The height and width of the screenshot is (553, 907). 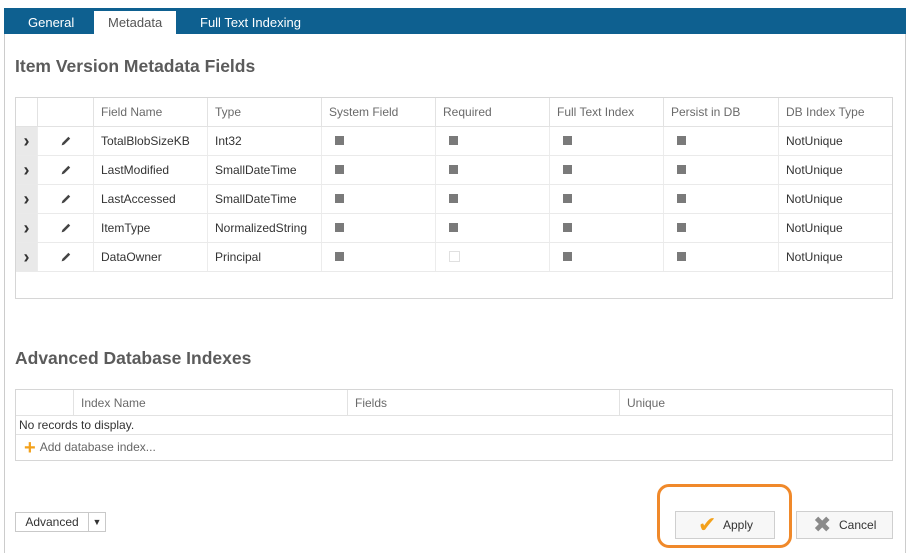 What do you see at coordinates (26, 112) in the screenshot?
I see `header-expander-column` at bounding box center [26, 112].